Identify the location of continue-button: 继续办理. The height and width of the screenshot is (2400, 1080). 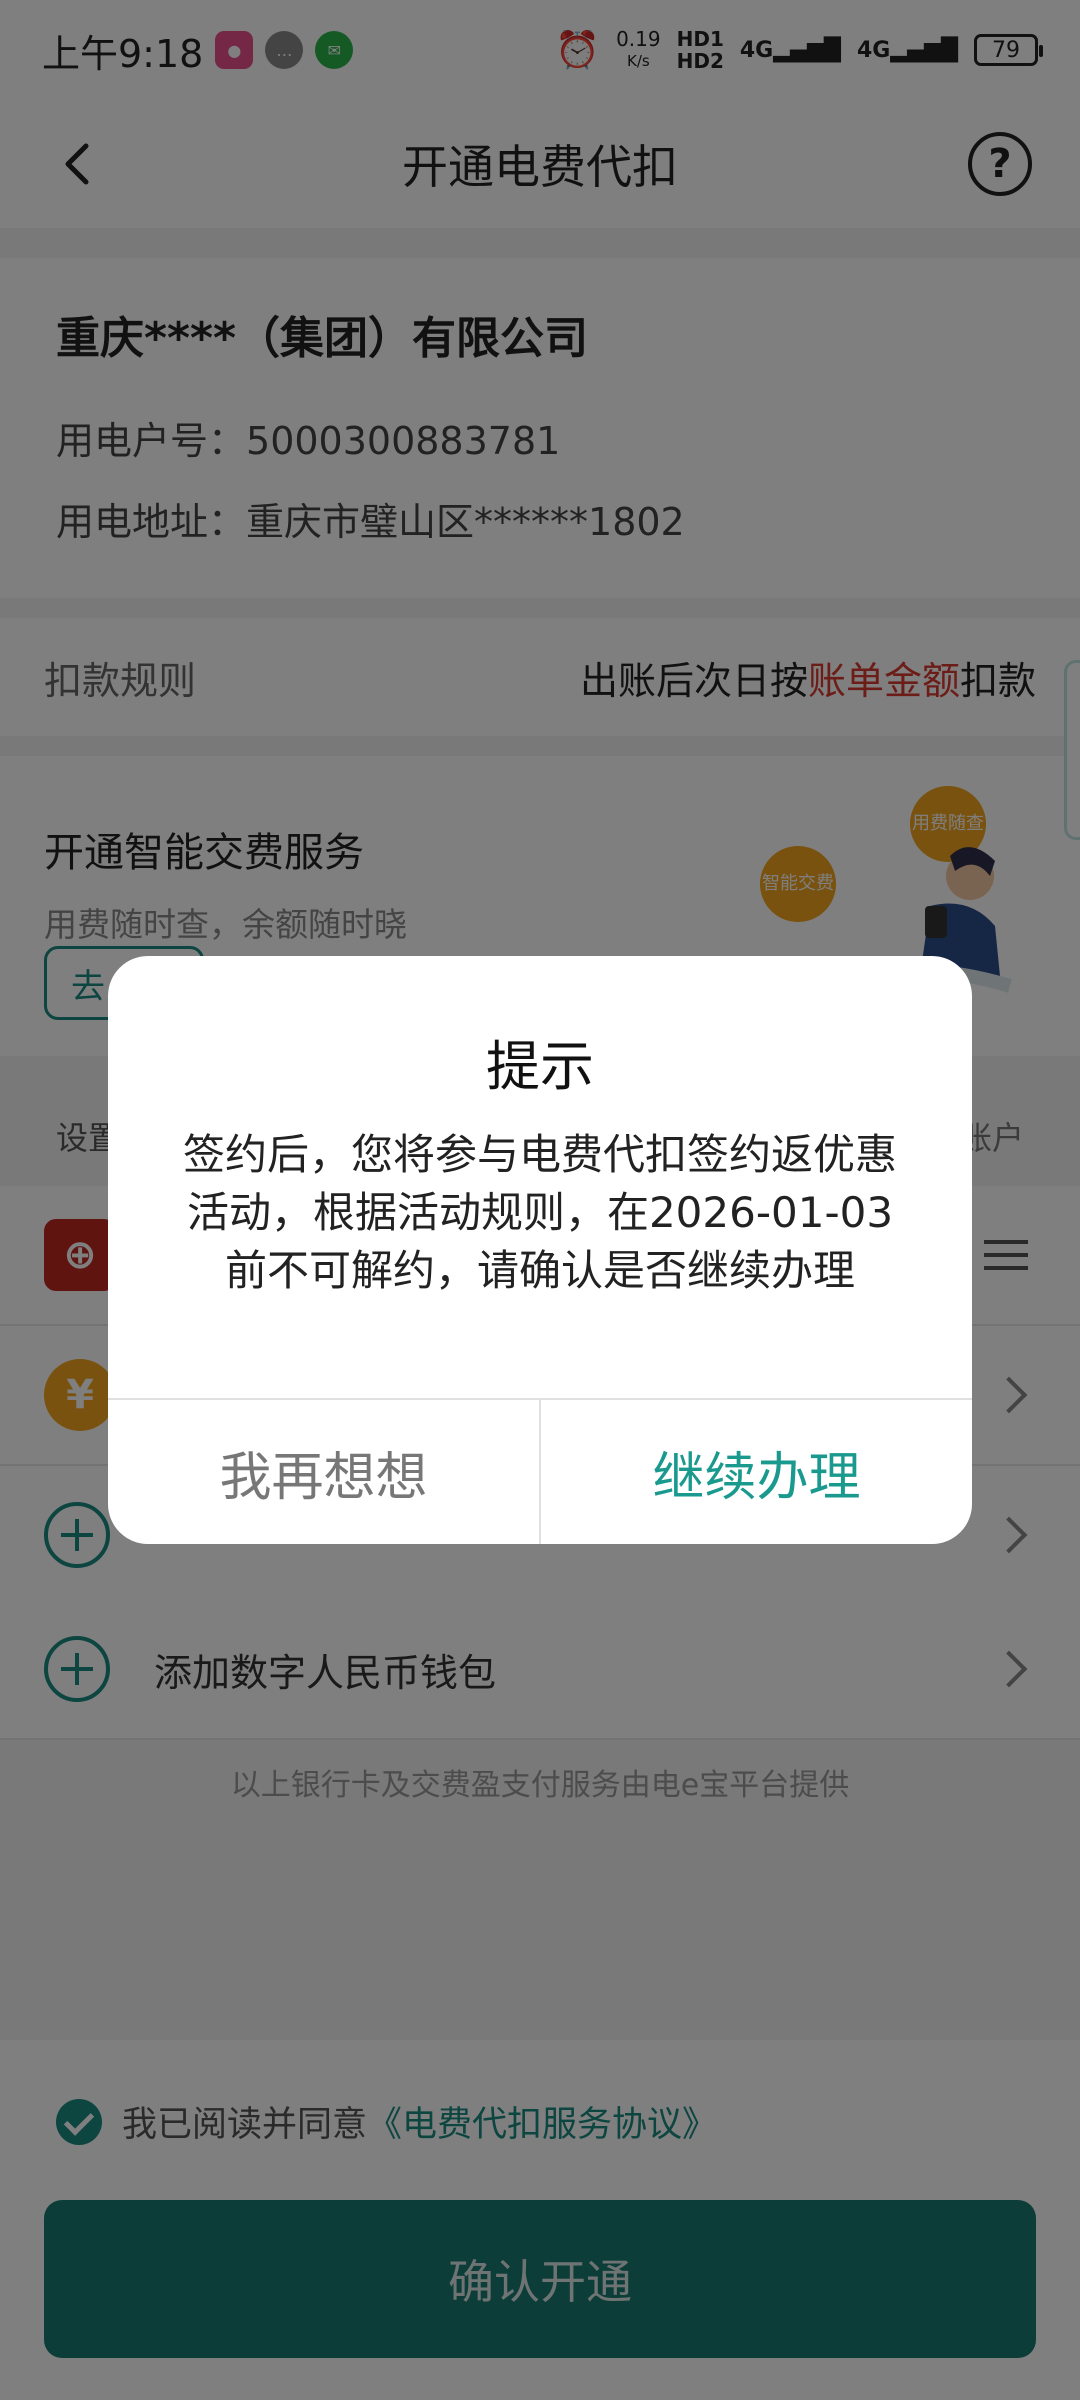
(756, 1472).